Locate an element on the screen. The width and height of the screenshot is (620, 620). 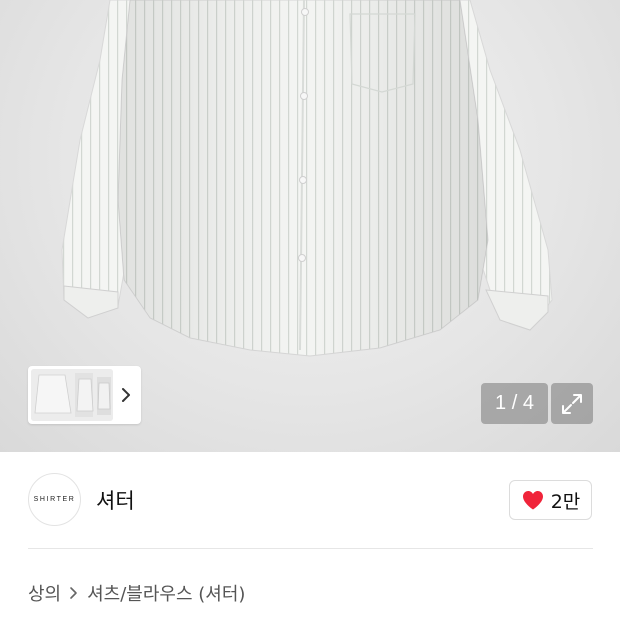
thumbnail-image is located at coordinates (72, 395).